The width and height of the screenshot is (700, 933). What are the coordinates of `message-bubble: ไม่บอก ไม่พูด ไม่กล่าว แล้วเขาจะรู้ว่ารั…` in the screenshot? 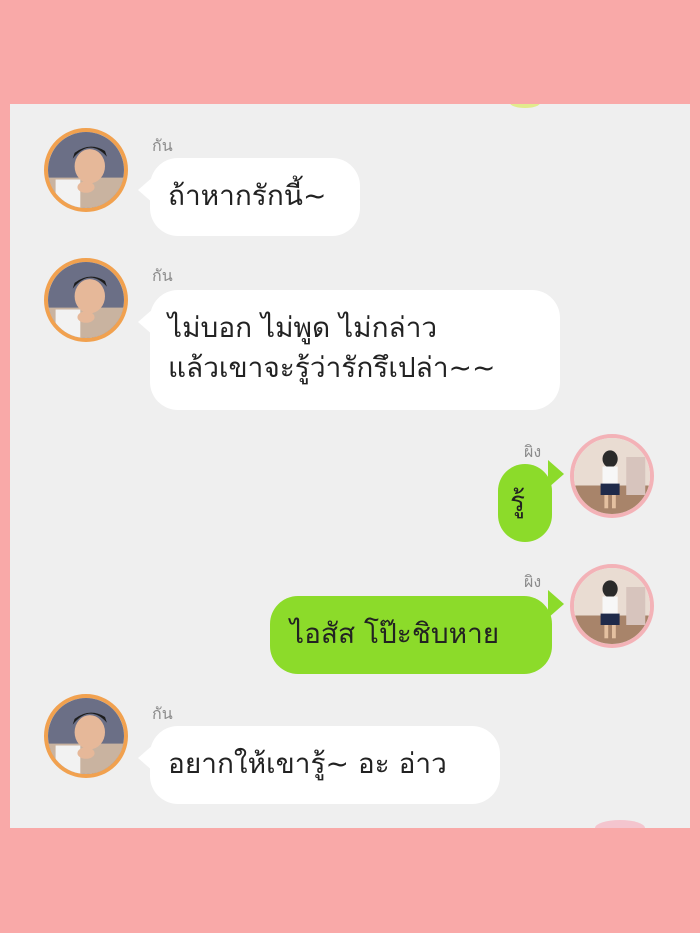 It's located at (355, 350).